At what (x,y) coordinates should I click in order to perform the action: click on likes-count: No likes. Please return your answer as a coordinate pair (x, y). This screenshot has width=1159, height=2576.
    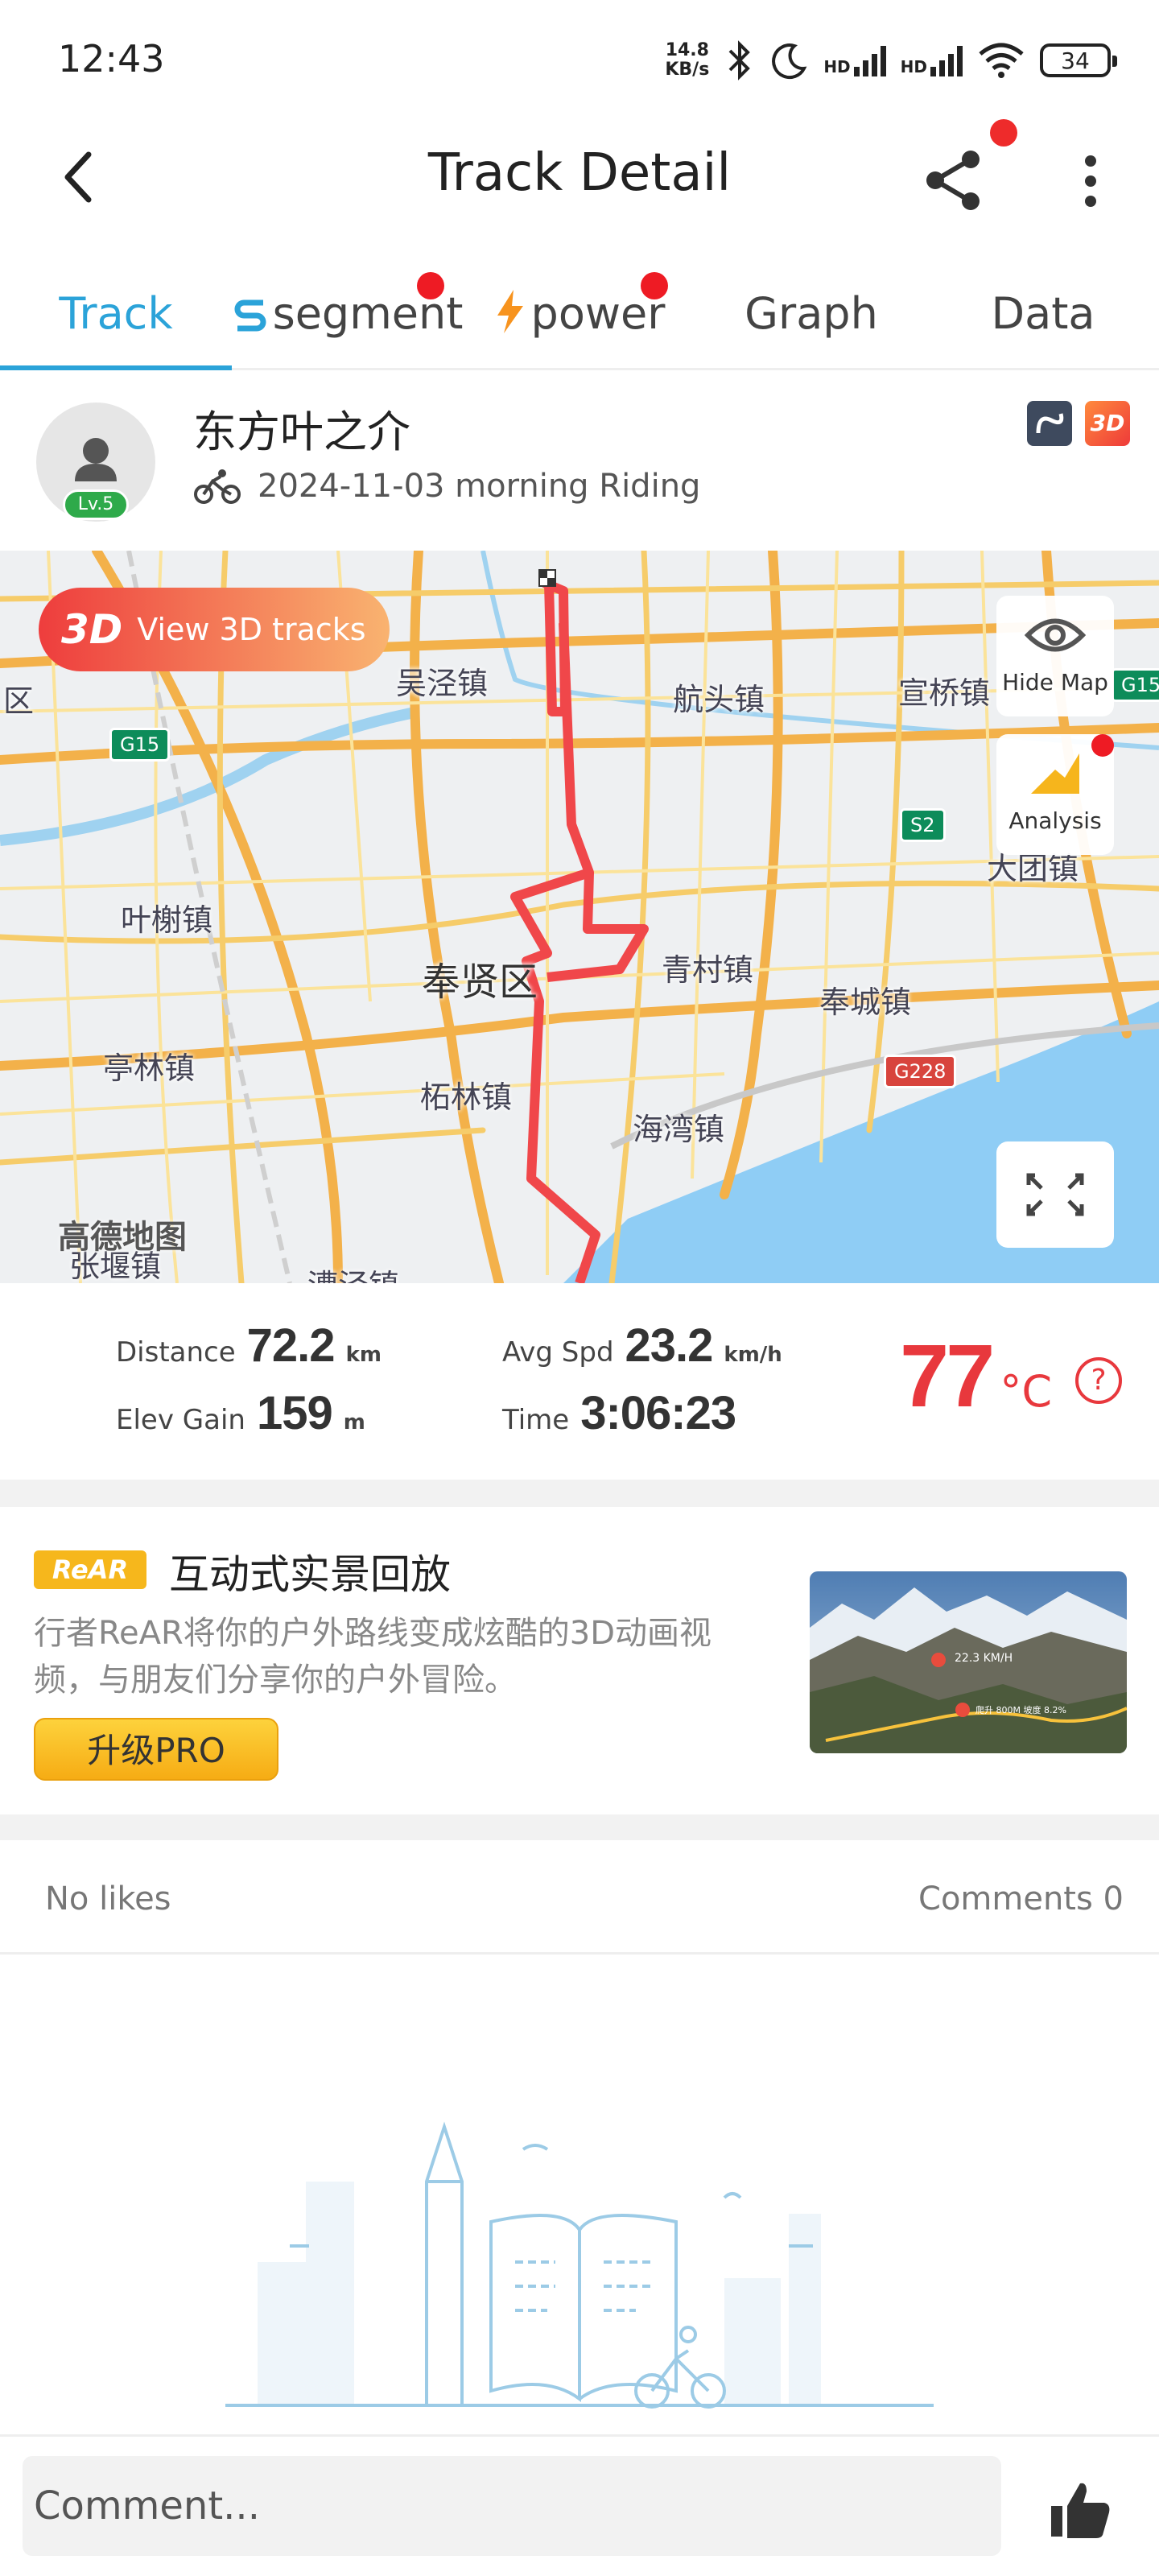
    Looking at the image, I should click on (108, 1899).